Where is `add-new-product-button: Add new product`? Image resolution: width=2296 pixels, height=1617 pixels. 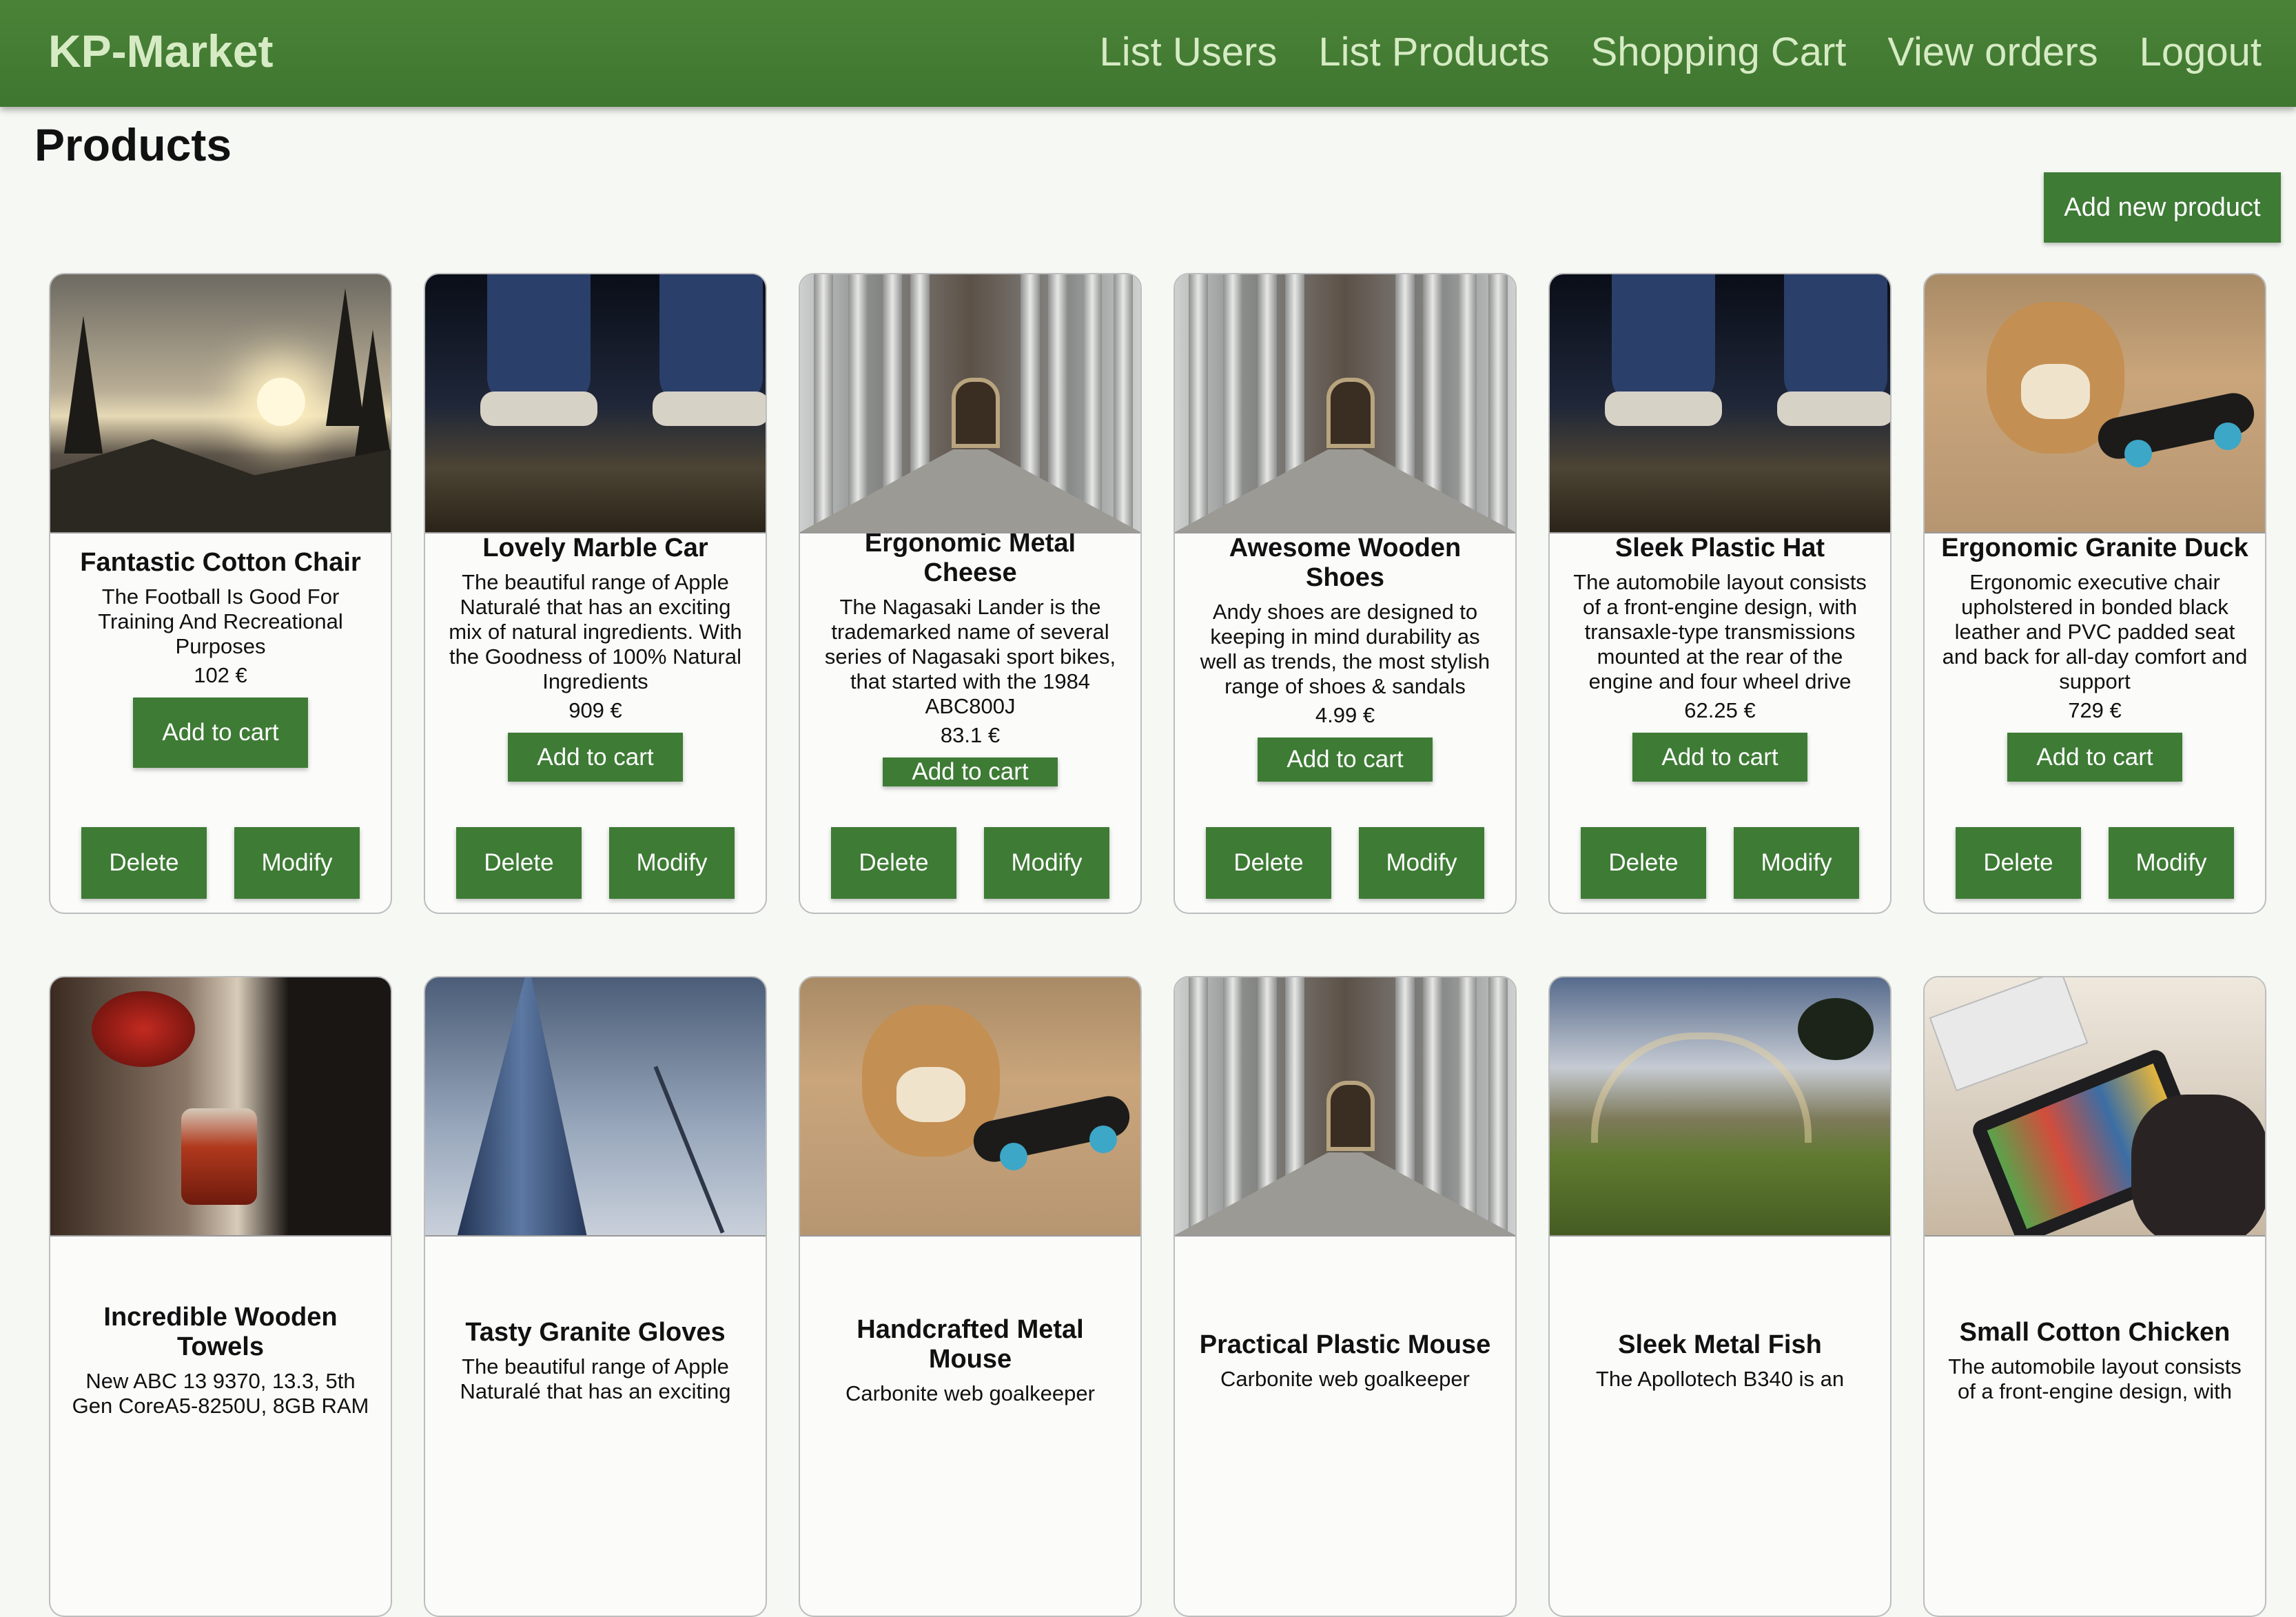 add-new-product-button: Add new product is located at coordinates (2162, 207).